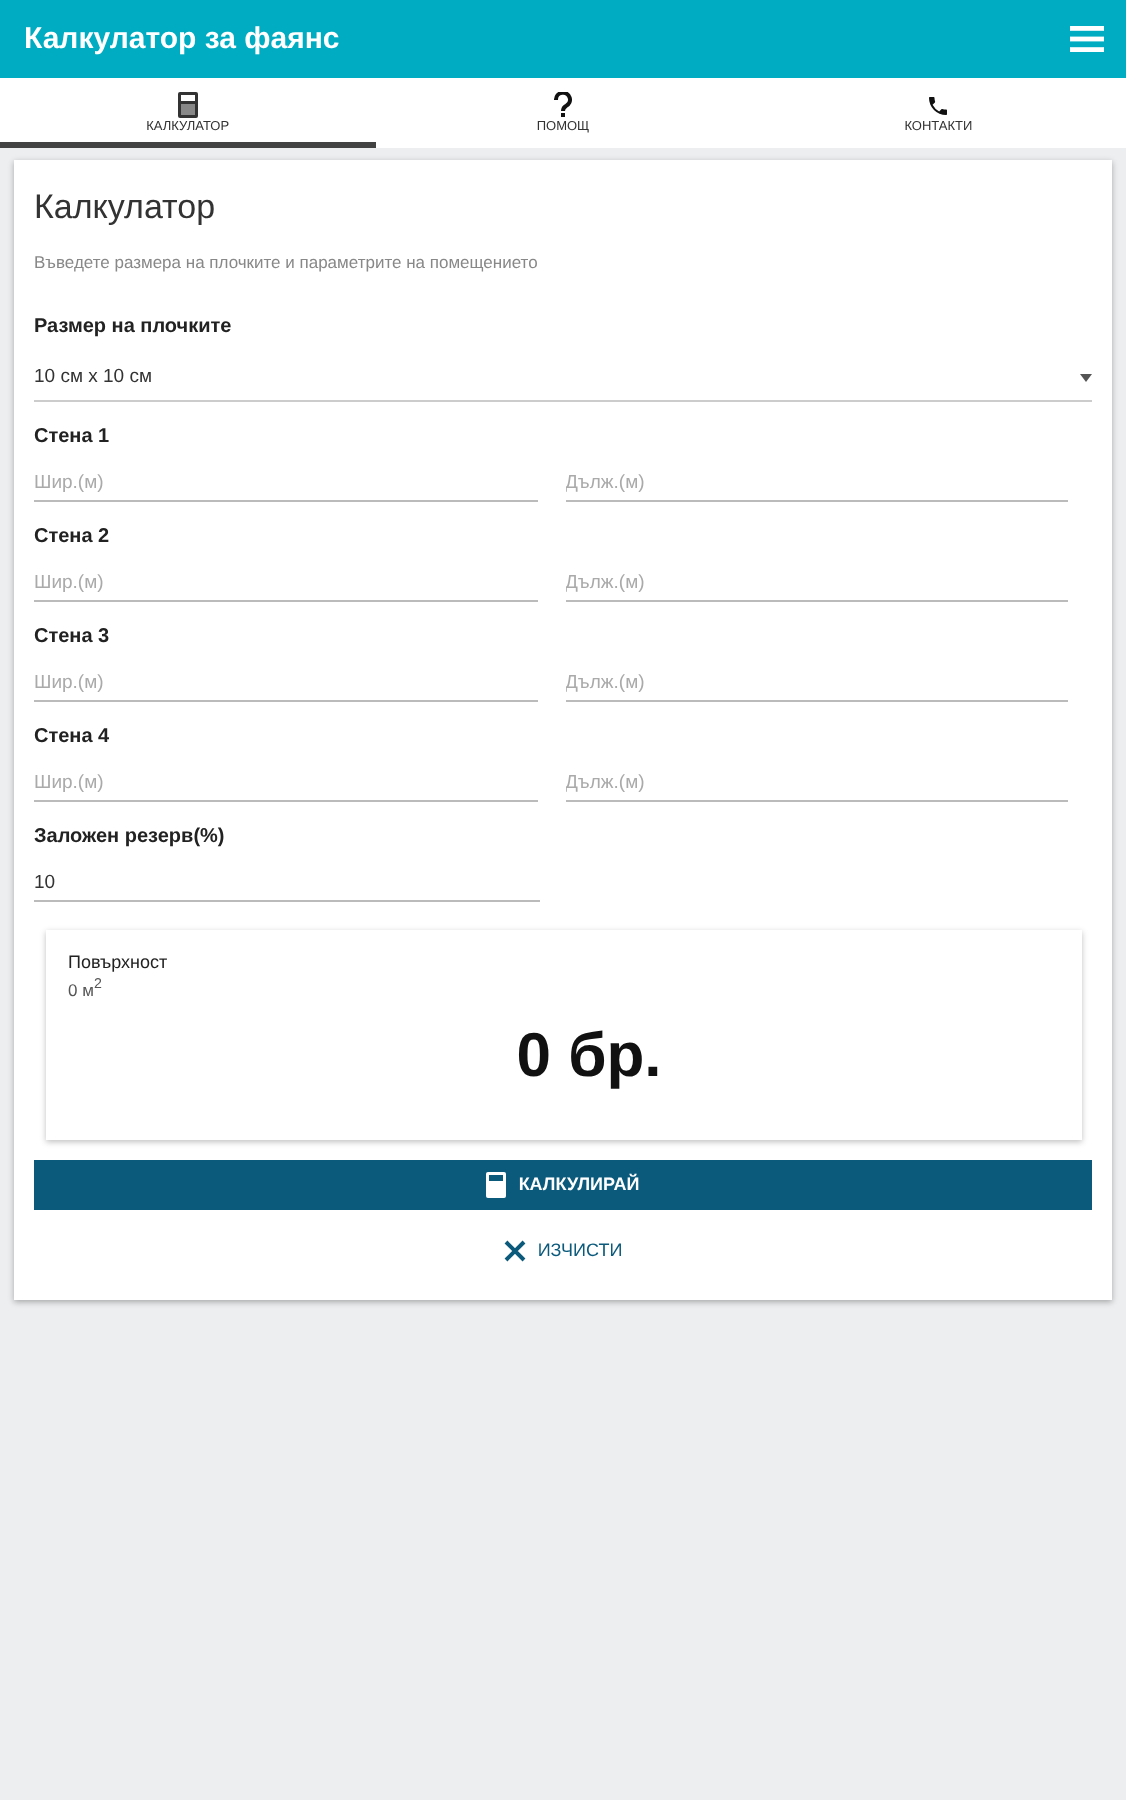  What do you see at coordinates (73, 637) in the screenshot?
I see `wall-label: Стена 3` at bounding box center [73, 637].